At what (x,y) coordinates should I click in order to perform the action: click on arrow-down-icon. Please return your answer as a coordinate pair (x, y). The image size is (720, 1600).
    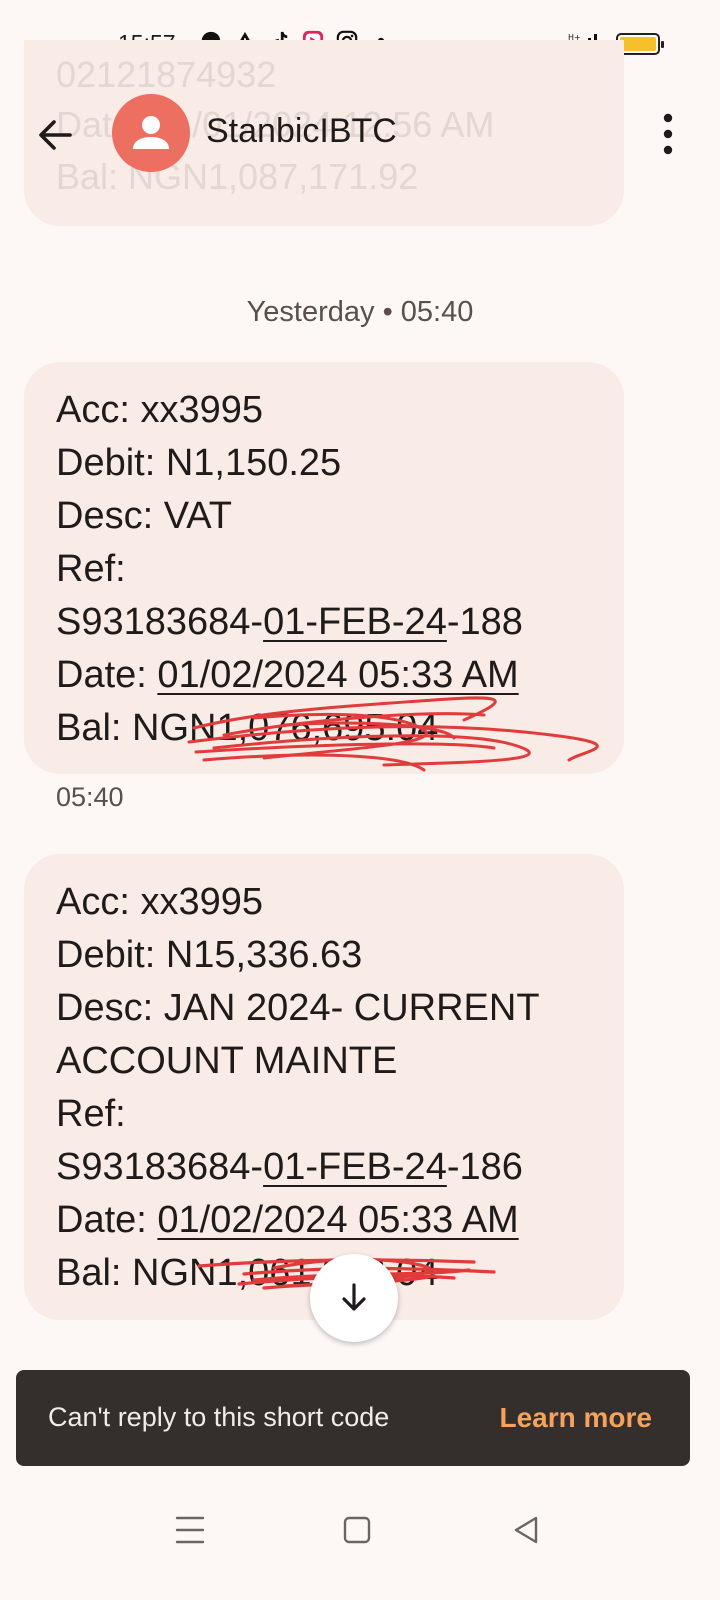
    Looking at the image, I should click on (354, 1297).